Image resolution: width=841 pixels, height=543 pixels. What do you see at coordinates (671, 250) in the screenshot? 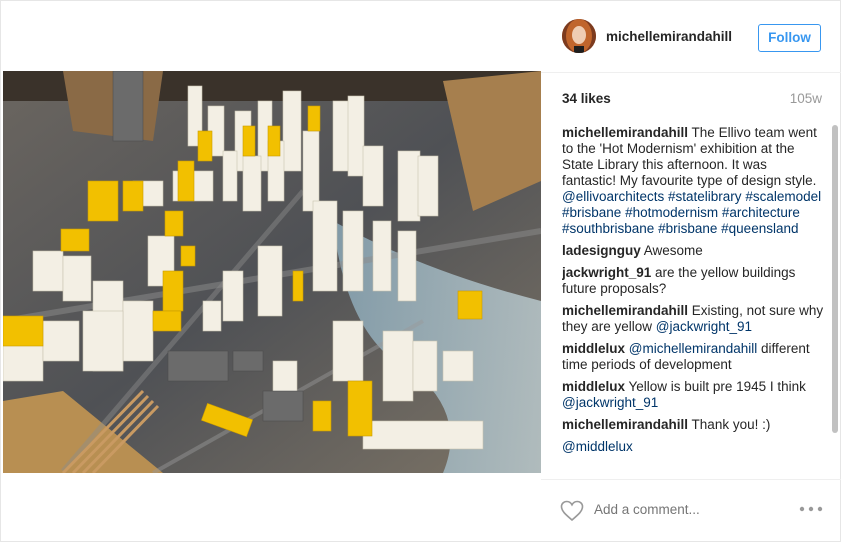
I see `comment-text: Awesome` at bounding box center [671, 250].